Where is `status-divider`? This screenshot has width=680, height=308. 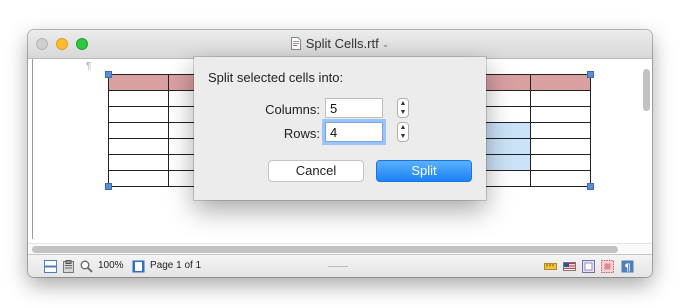 status-divider is located at coordinates (338, 266).